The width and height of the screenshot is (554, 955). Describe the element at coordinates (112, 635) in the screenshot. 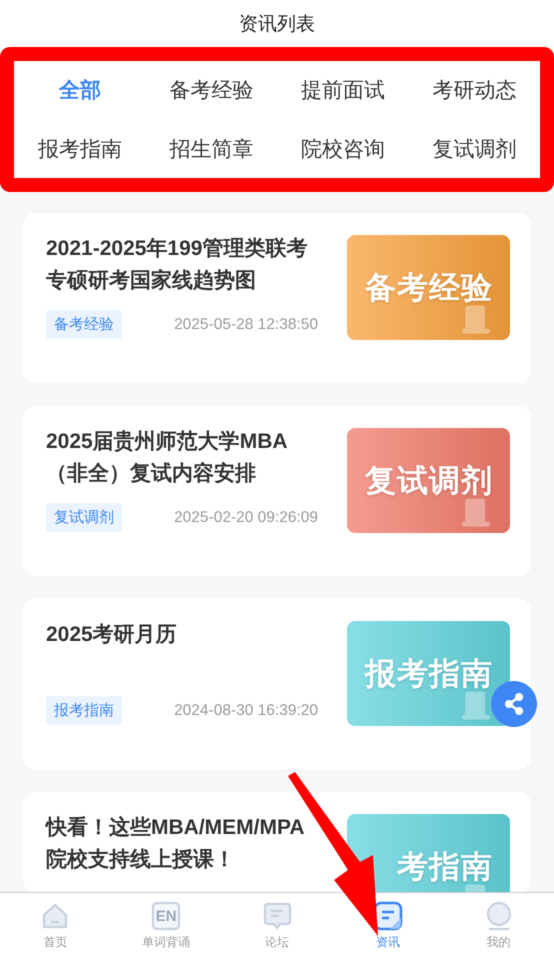

I see `article-title: 2025考研月历` at that location.